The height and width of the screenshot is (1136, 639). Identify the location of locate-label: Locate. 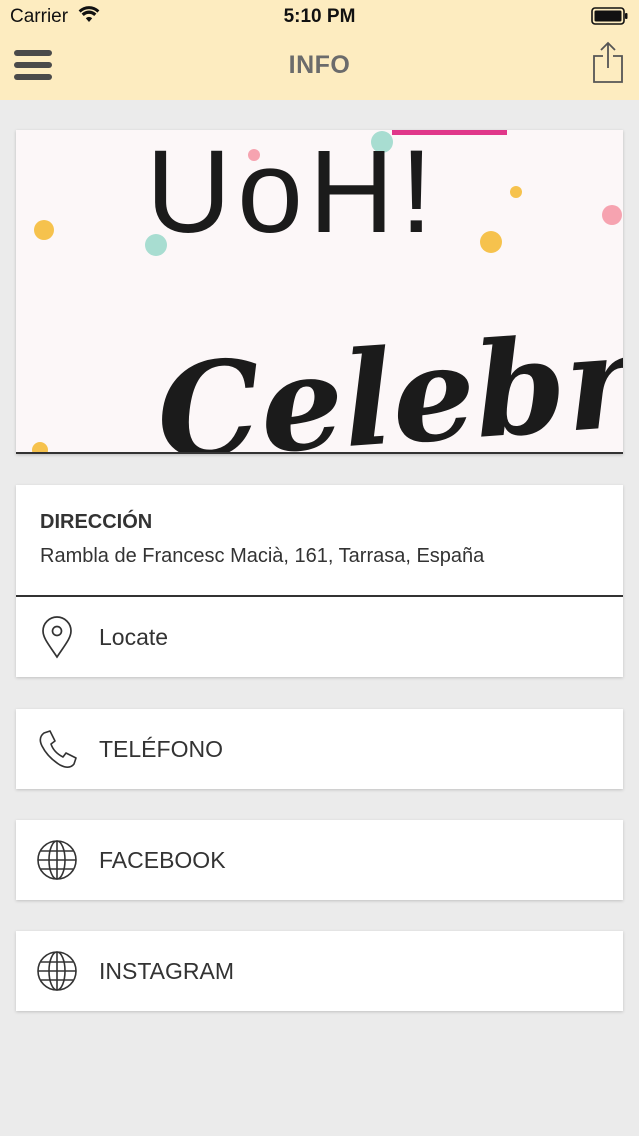
(134, 637).